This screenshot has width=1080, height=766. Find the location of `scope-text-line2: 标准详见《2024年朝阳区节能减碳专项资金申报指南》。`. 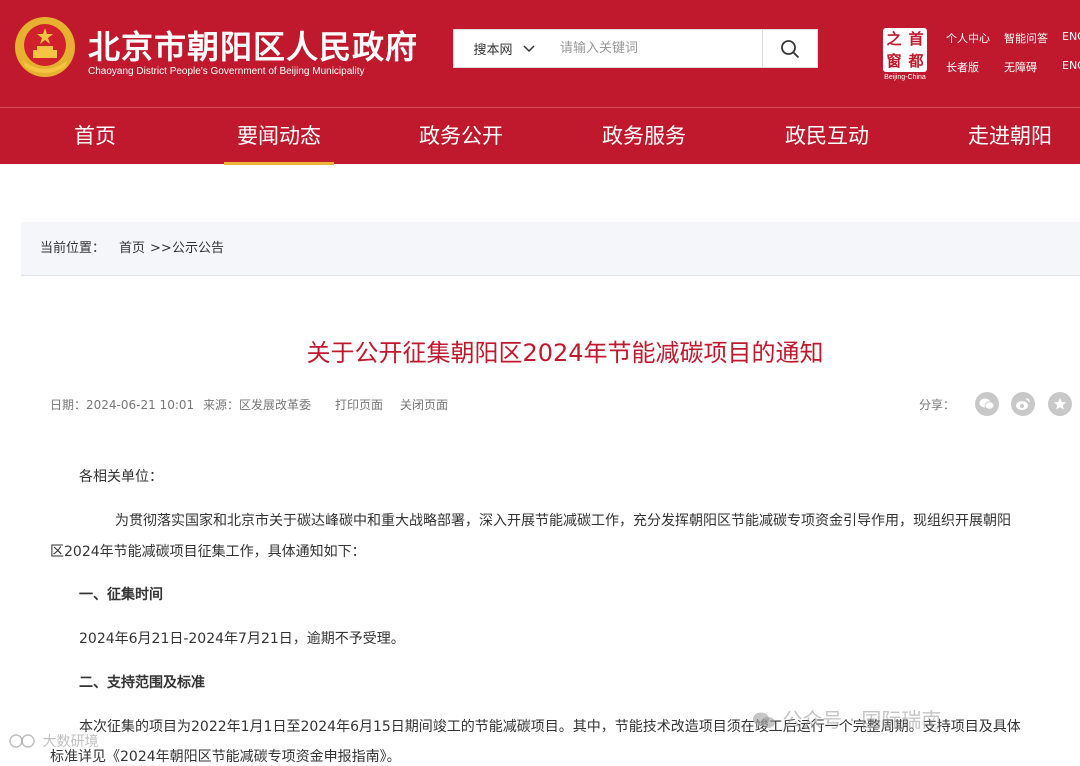

scope-text-line2: 标准详见《2024年朝阳区节能减碳专项资金申报指南》。 is located at coordinates (225, 757).